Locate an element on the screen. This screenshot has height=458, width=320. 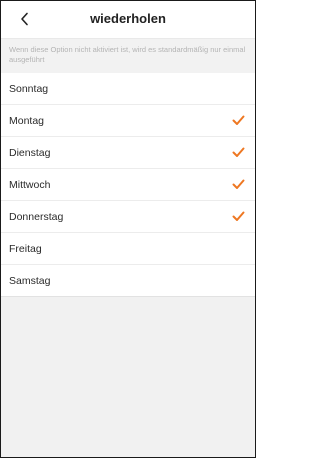
page-title: wiederholen is located at coordinates (128, 18).